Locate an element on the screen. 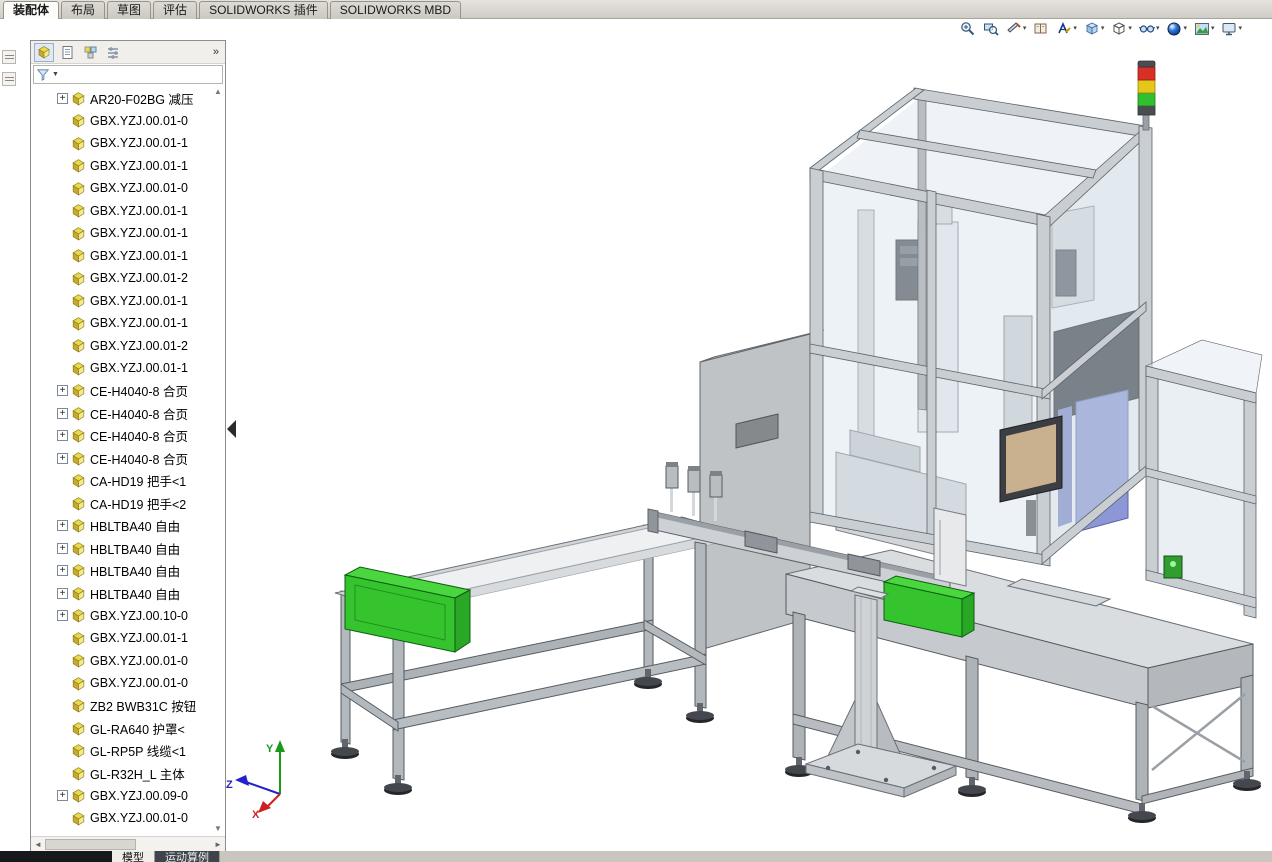 The width and height of the screenshot is (1272, 862). filter-bar: ▼ is located at coordinates (128, 74).